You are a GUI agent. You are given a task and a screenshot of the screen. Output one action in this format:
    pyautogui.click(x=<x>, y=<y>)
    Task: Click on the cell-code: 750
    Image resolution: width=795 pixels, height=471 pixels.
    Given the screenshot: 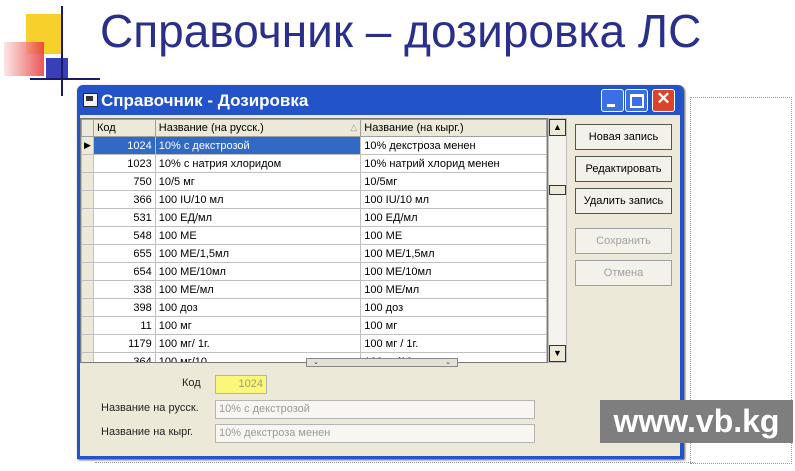 What is the action you would take?
    pyautogui.click(x=124, y=181)
    